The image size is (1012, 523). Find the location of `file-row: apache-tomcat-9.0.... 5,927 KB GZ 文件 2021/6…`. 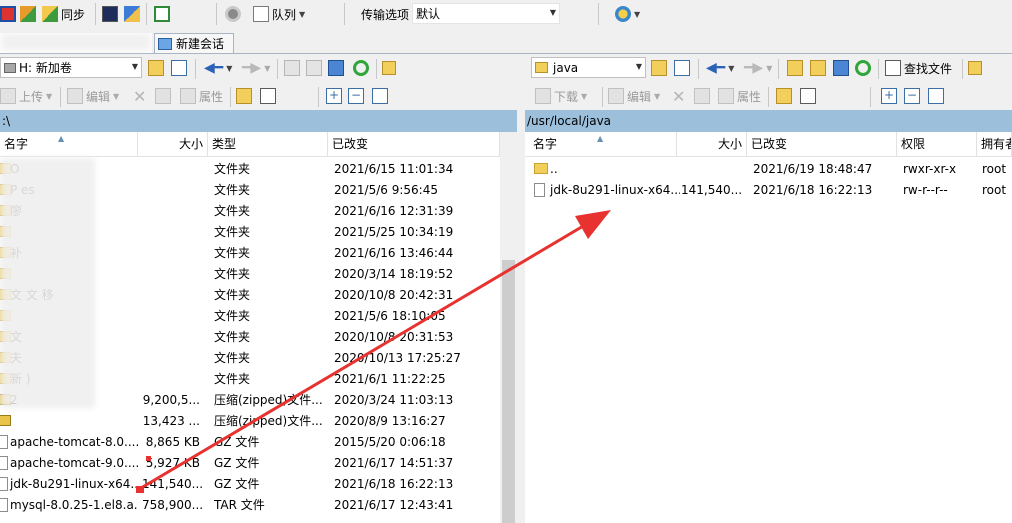

file-row: apache-tomcat-9.0.... 5,927 KB GZ 文件 2021/6… is located at coordinates (258, 463).